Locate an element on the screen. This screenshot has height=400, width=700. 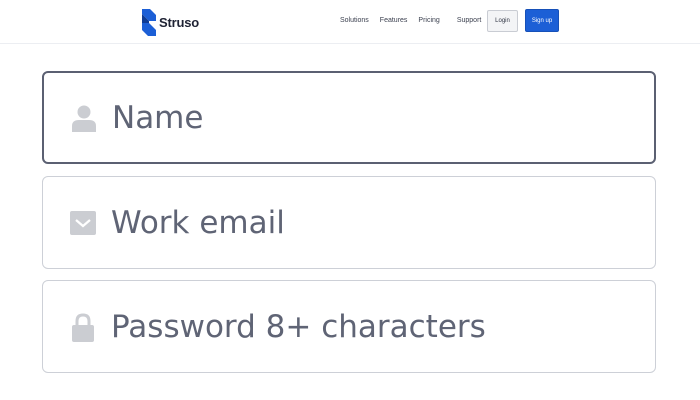
login-button: Login is located at coordinates (502, 21).